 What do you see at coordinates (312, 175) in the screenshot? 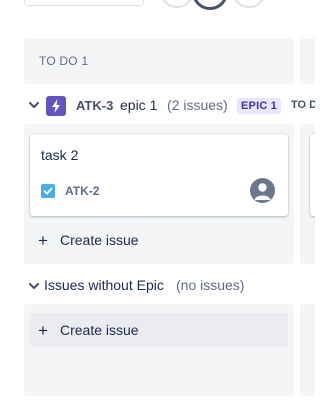
I see `issue-card-next` at bounding box center [312, 175].